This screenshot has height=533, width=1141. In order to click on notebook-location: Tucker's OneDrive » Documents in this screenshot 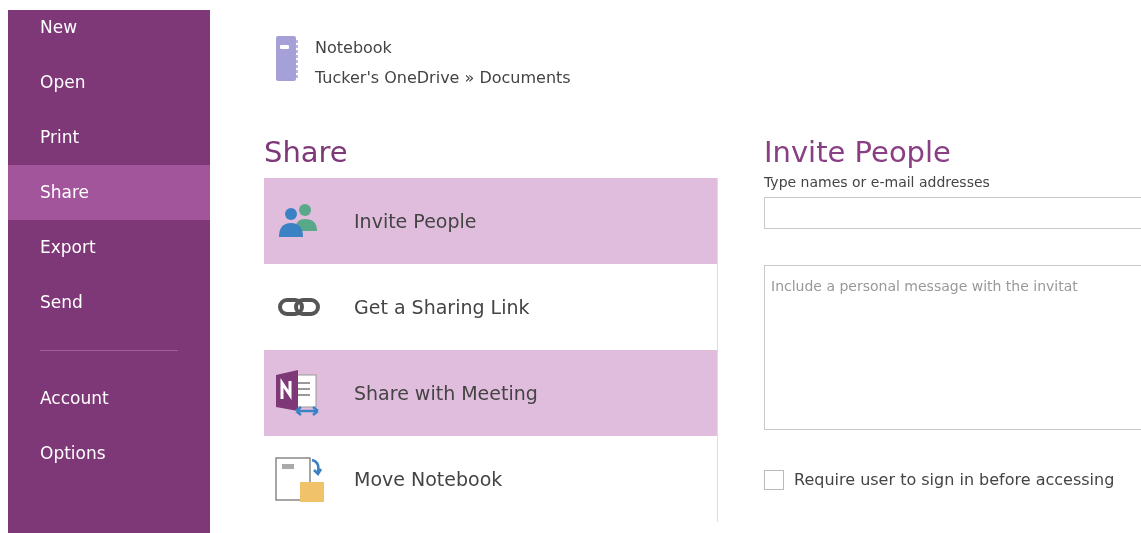, I will do `click(443, 78)`.